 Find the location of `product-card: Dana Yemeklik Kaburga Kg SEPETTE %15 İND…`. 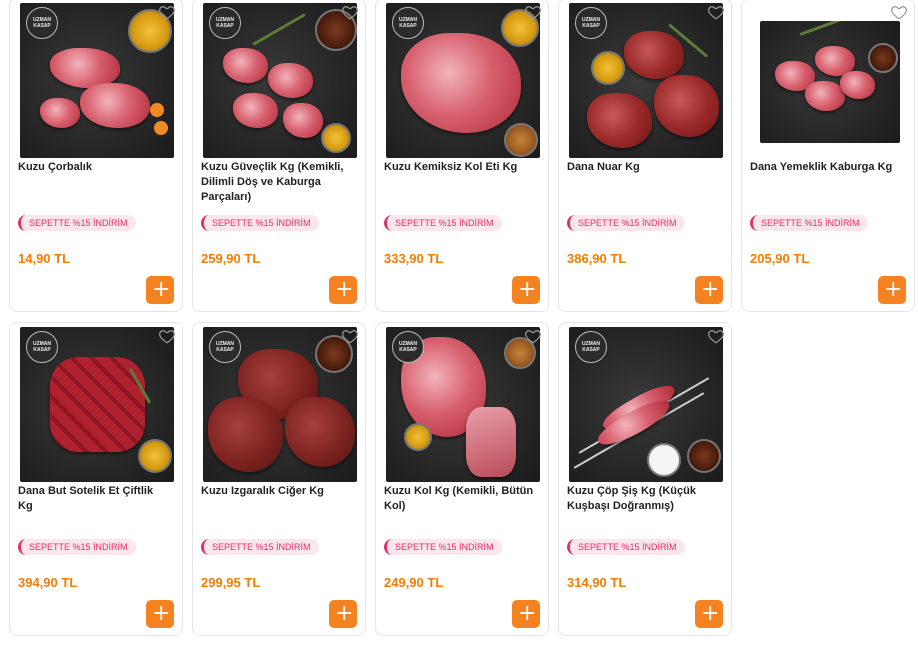

product-card: Dana Yemeklik Kaburga Kg SEPETTE %15 İND… is located at coordinates (828, 156).